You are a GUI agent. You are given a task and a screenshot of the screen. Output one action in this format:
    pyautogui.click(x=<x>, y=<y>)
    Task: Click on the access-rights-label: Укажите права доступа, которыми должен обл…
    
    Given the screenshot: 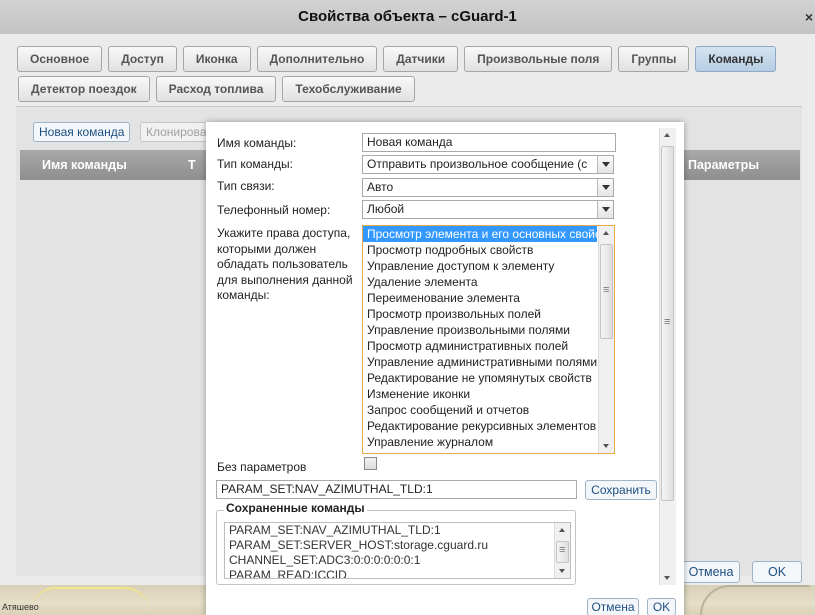 What is the action you would take?
    pyautogui.click(x=285, y=265)
    